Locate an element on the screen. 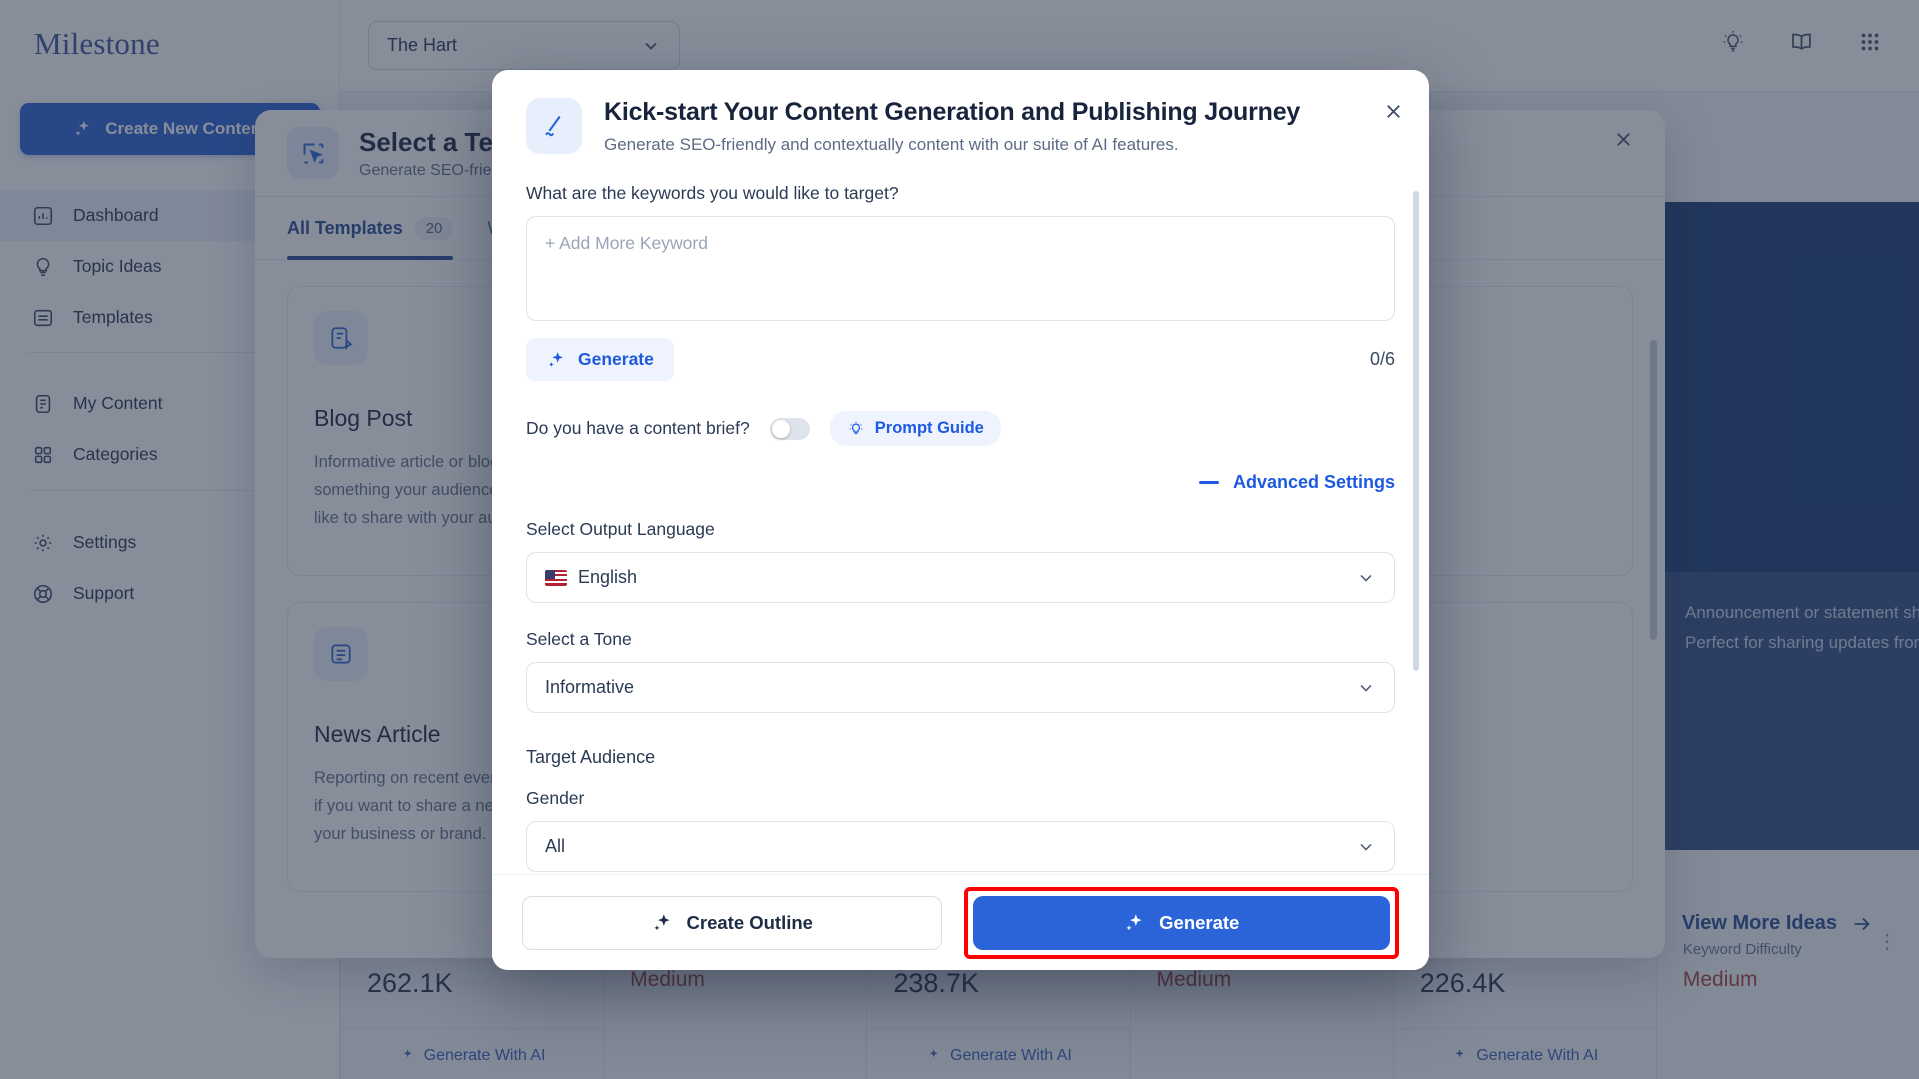 This screenshot has height=1079, width=1919. keyword-generate-row: Generate 0/6 is located at coordinates (960, 359).